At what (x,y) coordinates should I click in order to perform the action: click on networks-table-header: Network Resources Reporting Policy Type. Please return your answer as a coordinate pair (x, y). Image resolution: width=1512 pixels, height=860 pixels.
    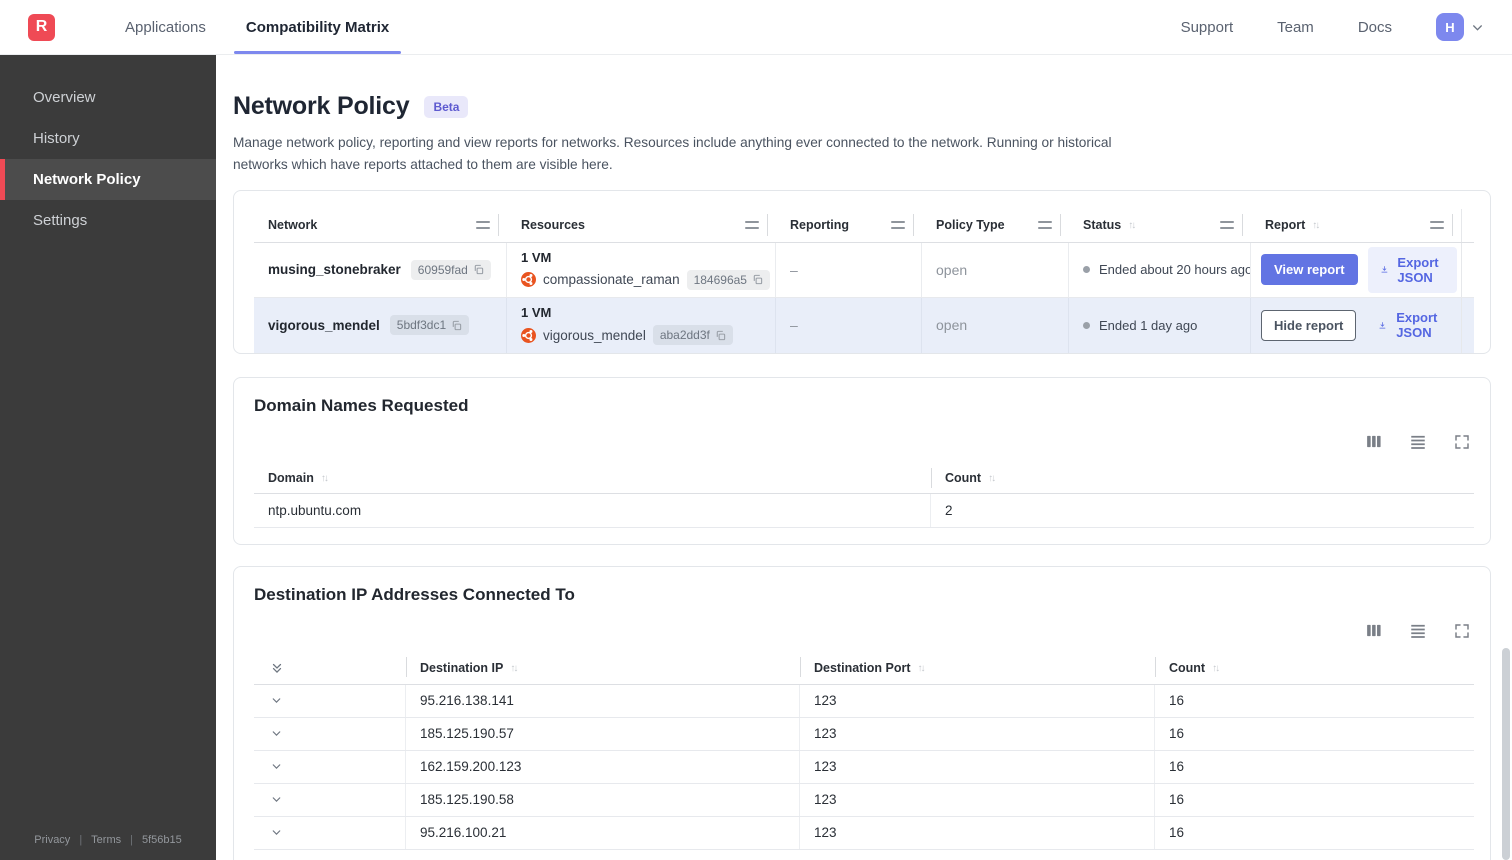
    Looking at the image, I should click on (864, 225).